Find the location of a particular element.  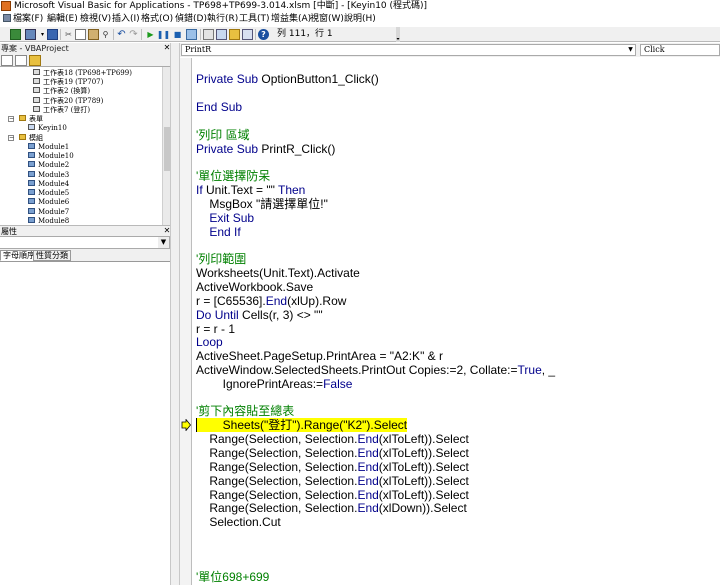

save-icon is located at coordinates (52, 34).